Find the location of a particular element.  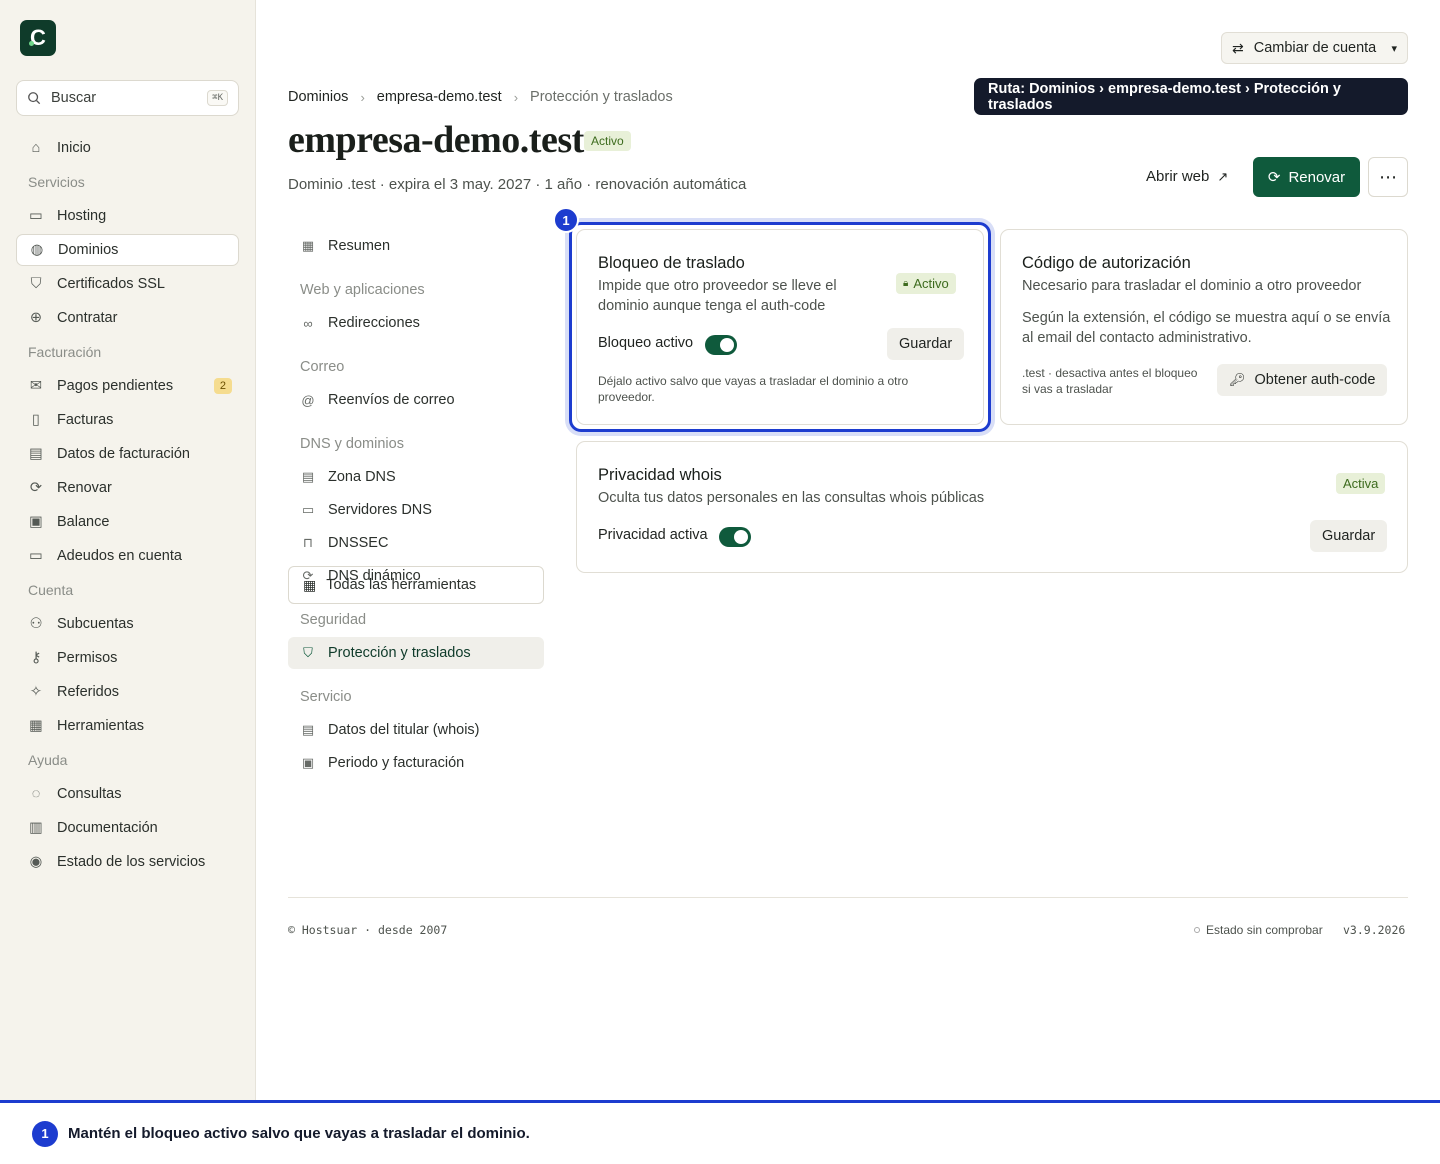

subnav-item: ▣ Periodo y facturación is located at coordinates (416, 763).